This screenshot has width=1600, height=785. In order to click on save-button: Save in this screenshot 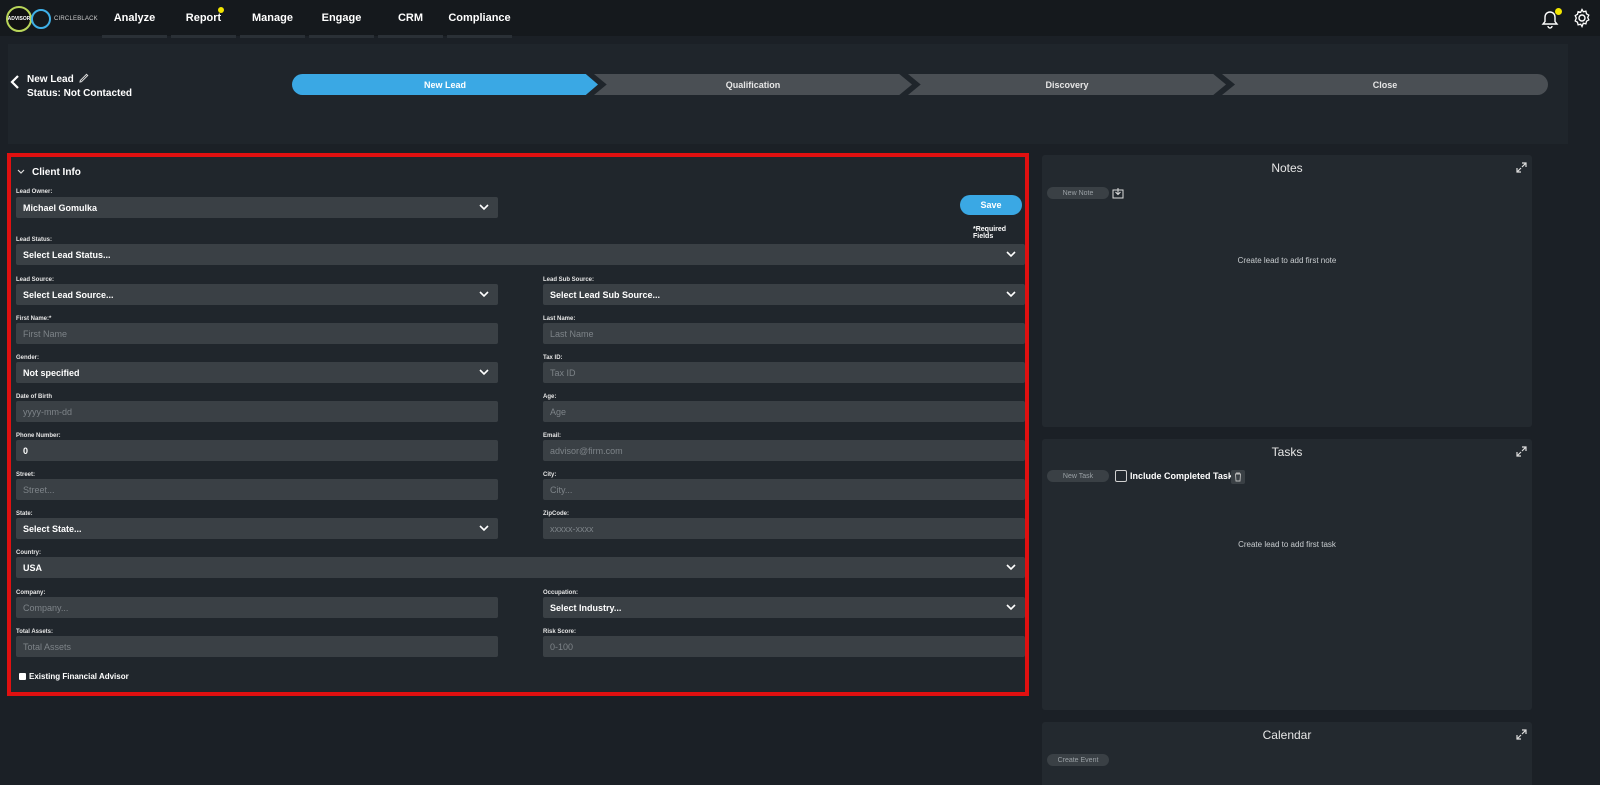, I will do `click(991, 205)`.